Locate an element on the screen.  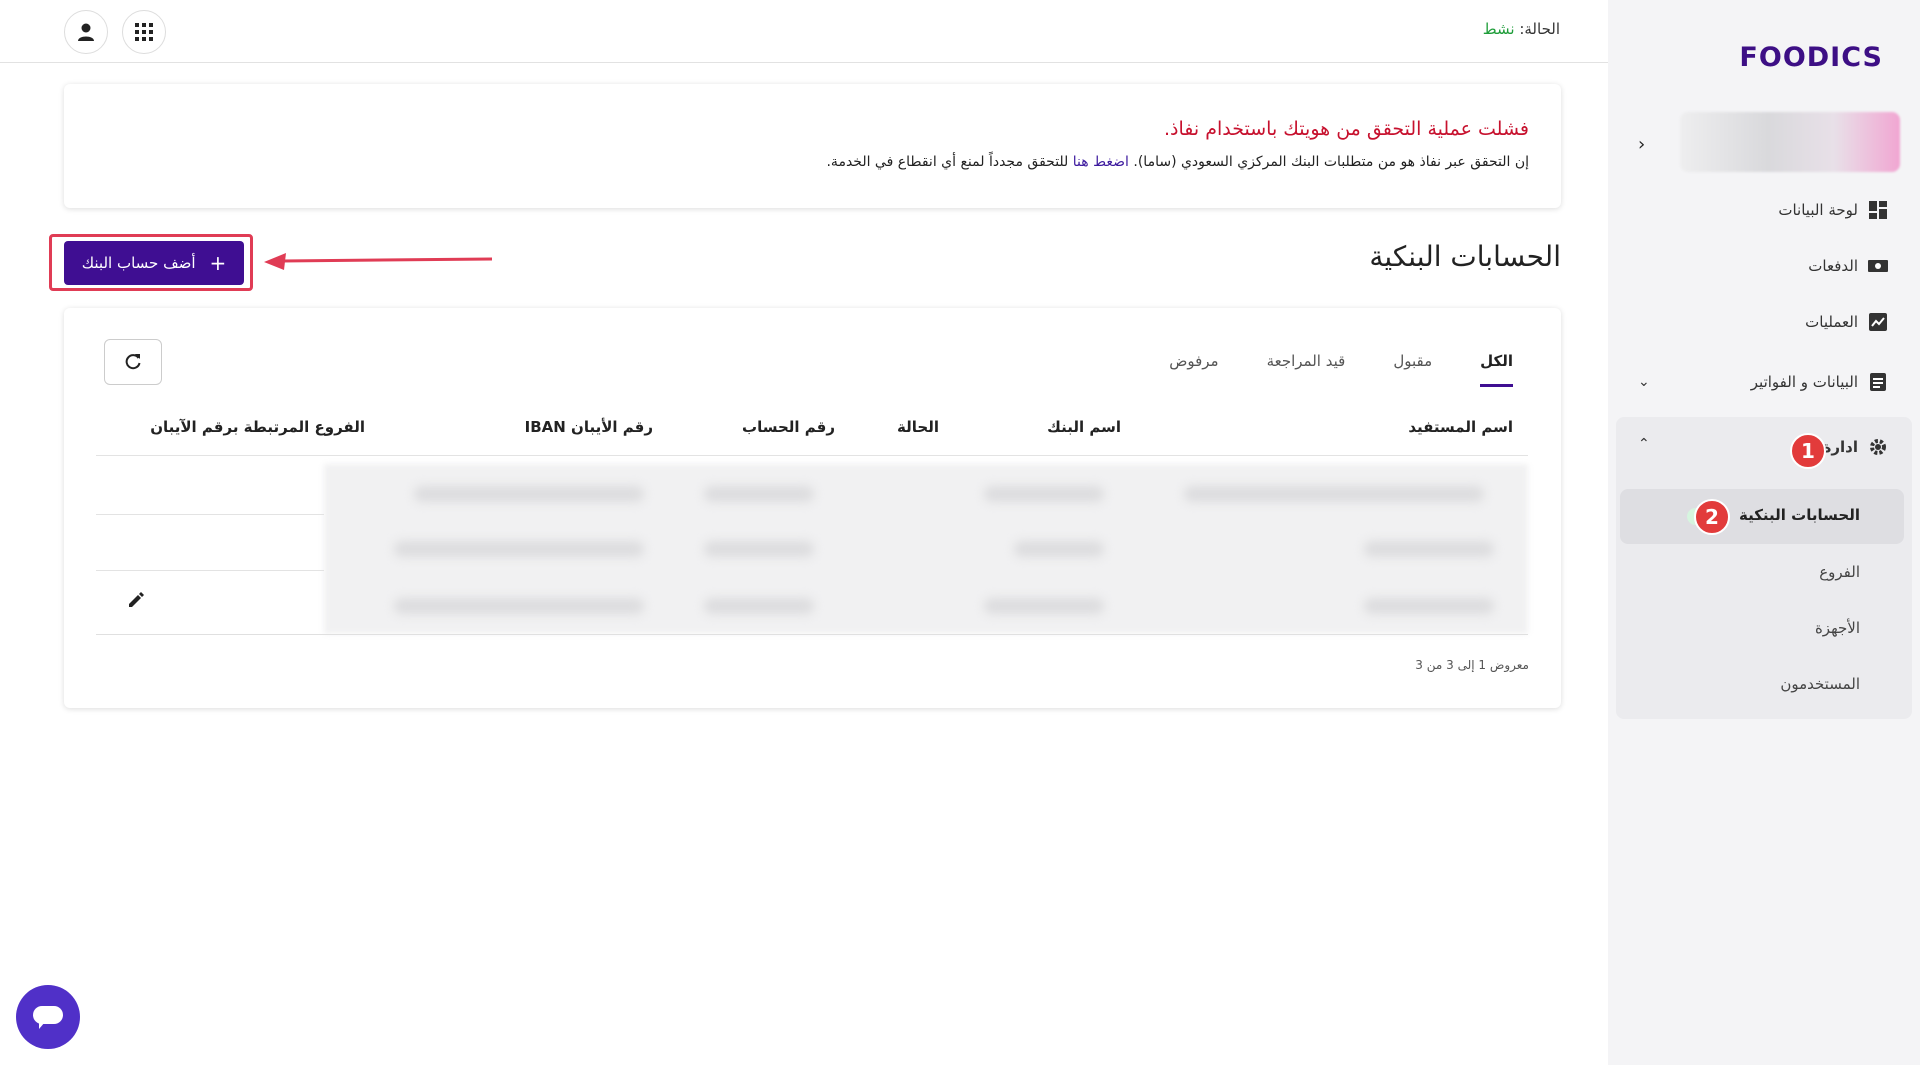
refresh-icon is located at coordinates (133, 362).